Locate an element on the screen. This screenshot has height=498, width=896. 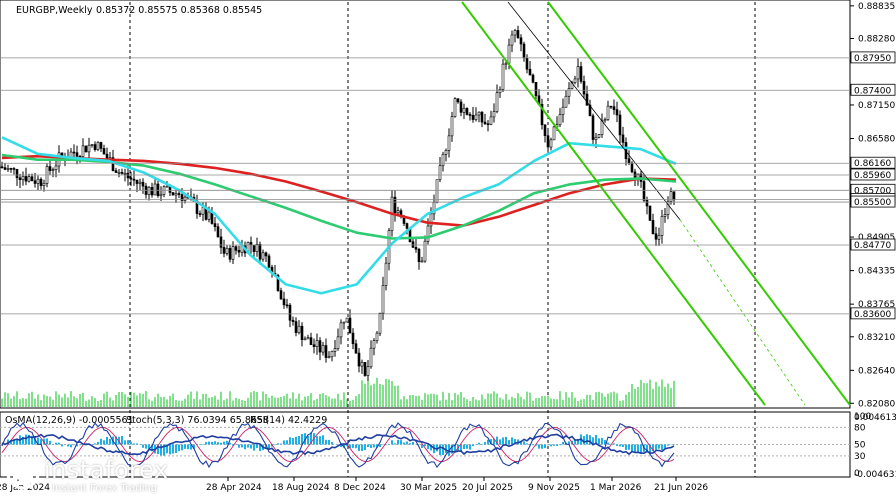
instaforex-logo-icon is located at coordinates (23, 473).